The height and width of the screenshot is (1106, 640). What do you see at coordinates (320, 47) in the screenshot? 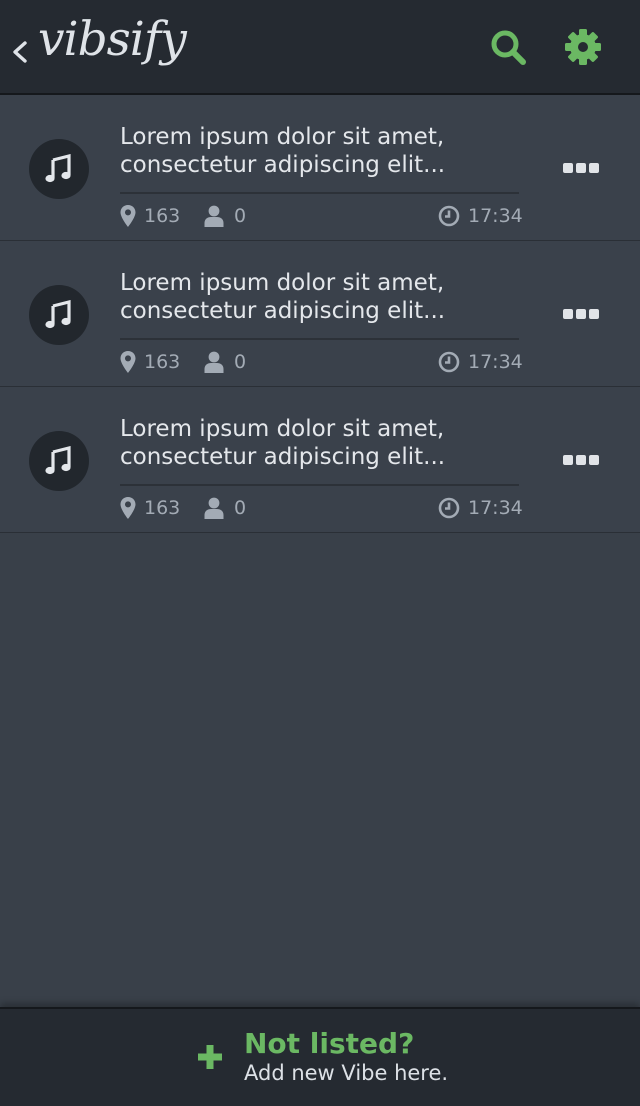
I see `app-header: vibsify` at bounding box center [320, 47].